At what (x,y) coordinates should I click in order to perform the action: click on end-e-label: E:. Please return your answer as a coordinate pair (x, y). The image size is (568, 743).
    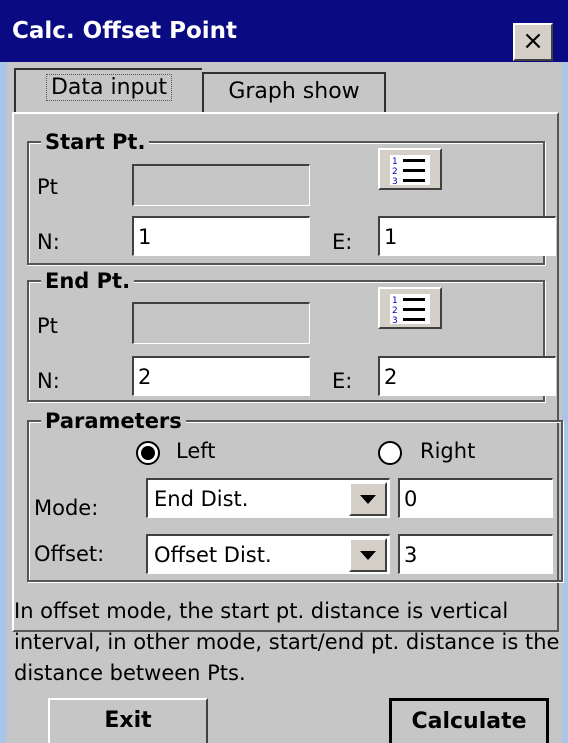
    Looking at the image, I should click on (342, 381).